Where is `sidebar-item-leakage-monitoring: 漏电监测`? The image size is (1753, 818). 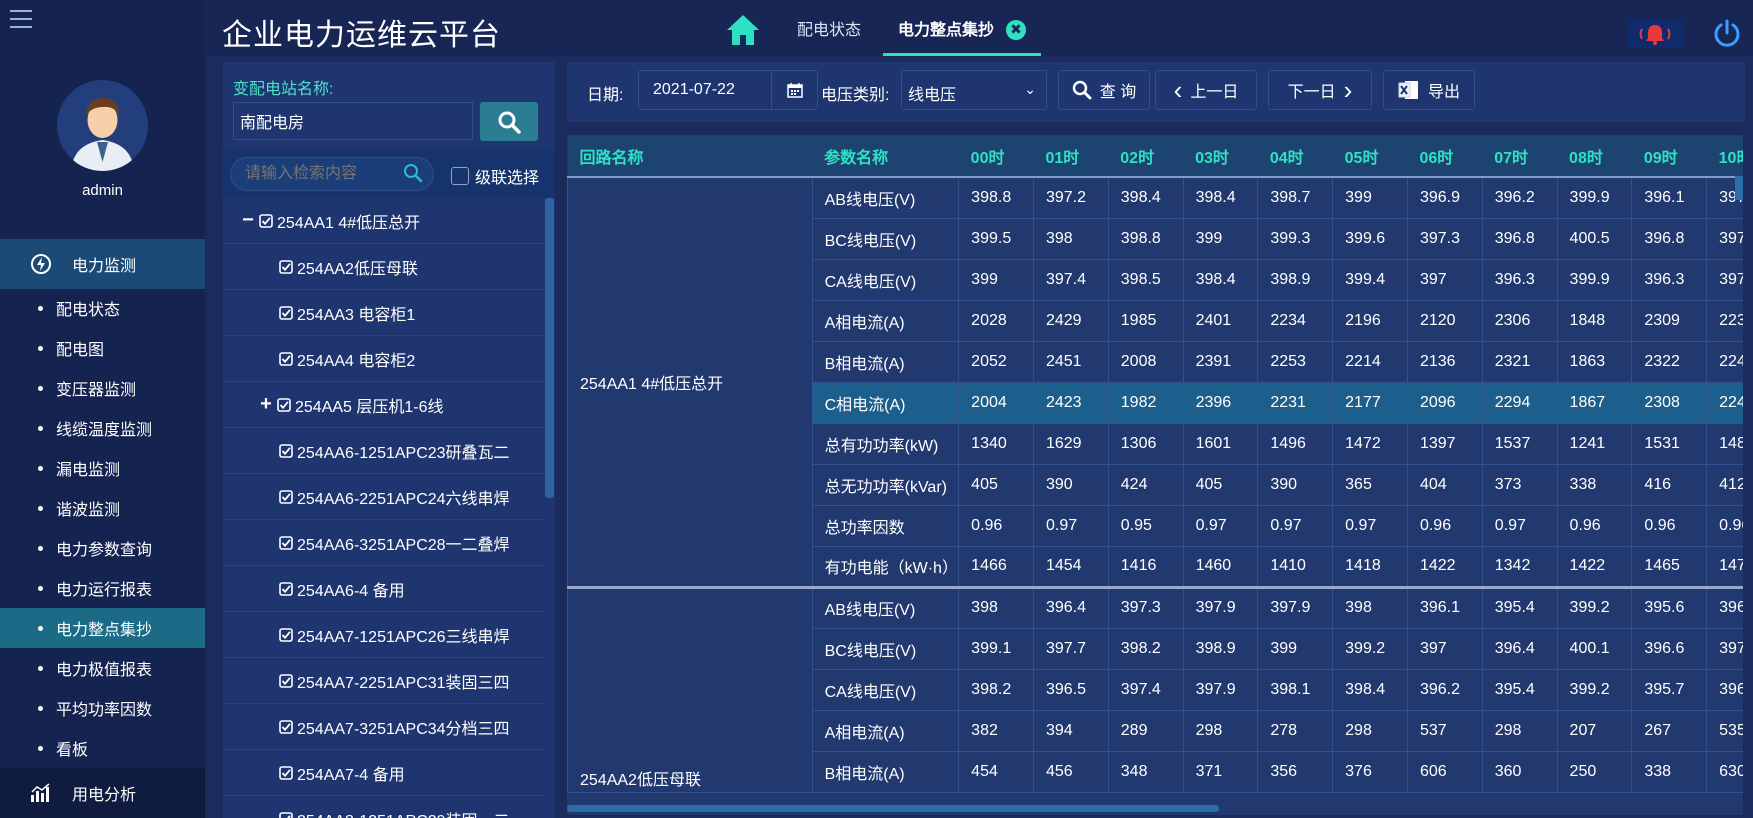 sidebar-item-leakage-monitoring: 漏电监测 is located at coordinates (102, 468).